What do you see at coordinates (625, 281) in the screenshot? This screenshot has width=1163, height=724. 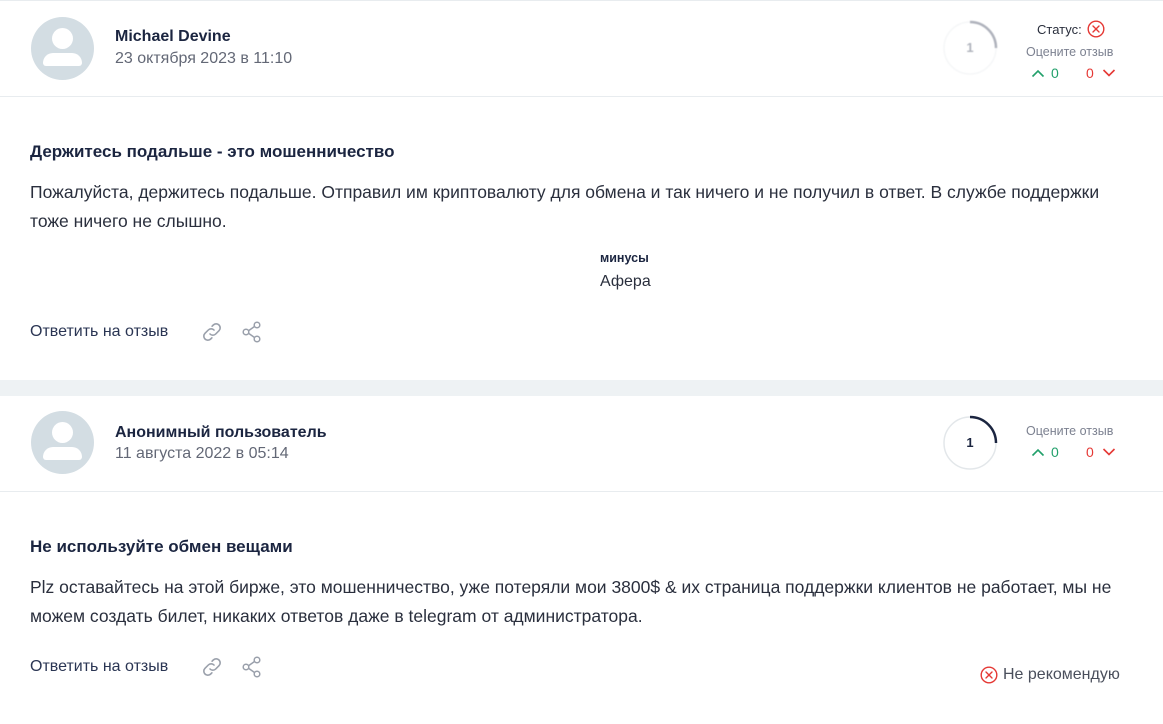 I see `cons-value: Афера` at bounding box center [625, 281].